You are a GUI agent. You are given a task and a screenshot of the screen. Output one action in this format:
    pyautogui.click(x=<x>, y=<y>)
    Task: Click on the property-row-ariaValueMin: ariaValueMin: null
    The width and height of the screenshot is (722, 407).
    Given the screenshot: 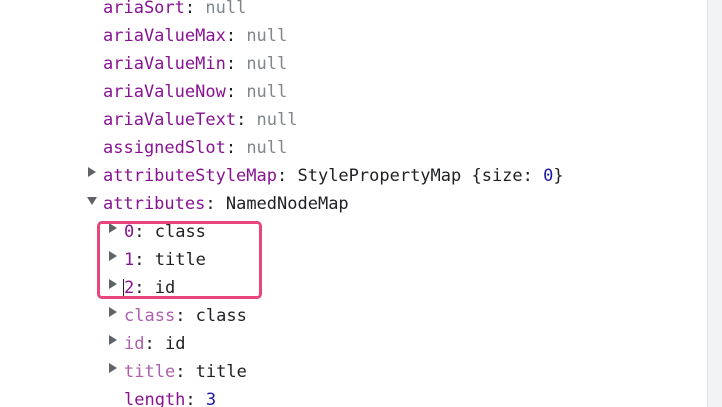 What is the action you would take?
    pyautogui.click(x=195, y=64)
    